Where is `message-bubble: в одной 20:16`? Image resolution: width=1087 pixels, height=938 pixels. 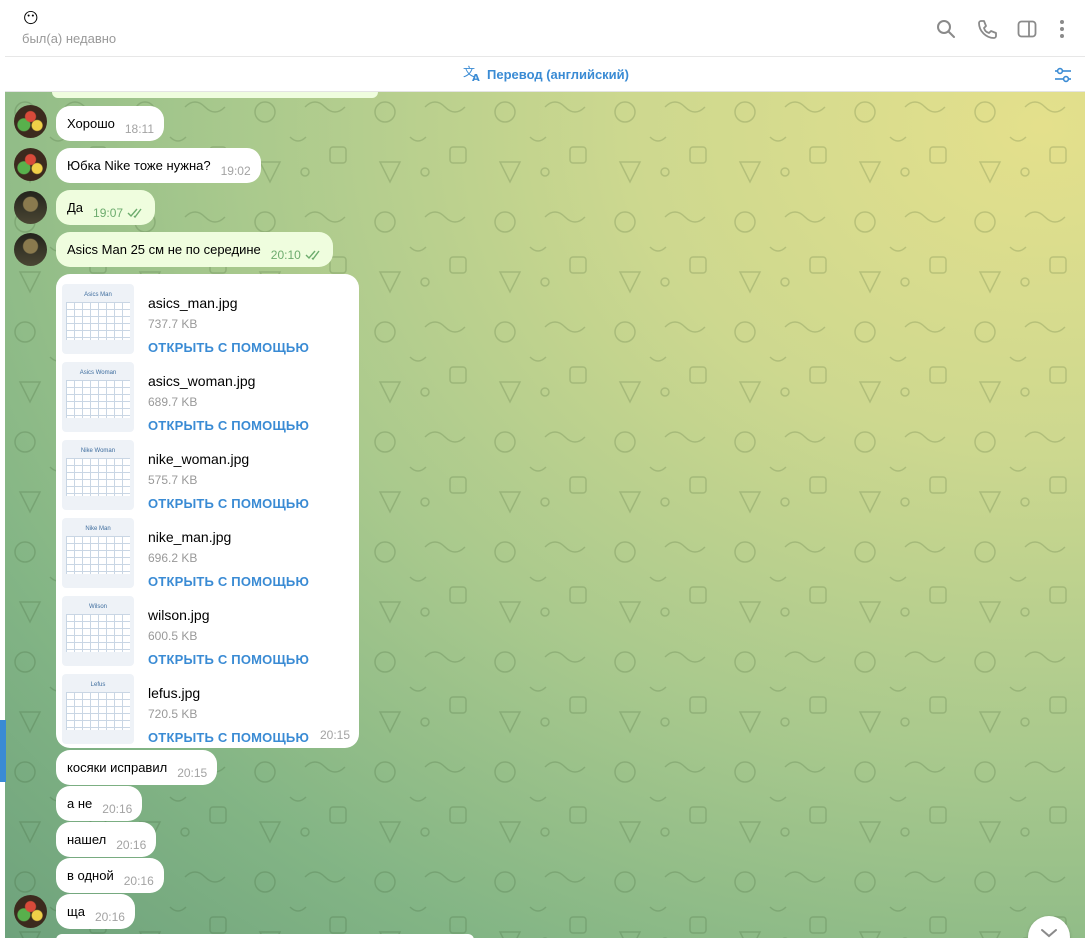 message-bubble: в одной 20:16 is located at coordinates (110, 875).